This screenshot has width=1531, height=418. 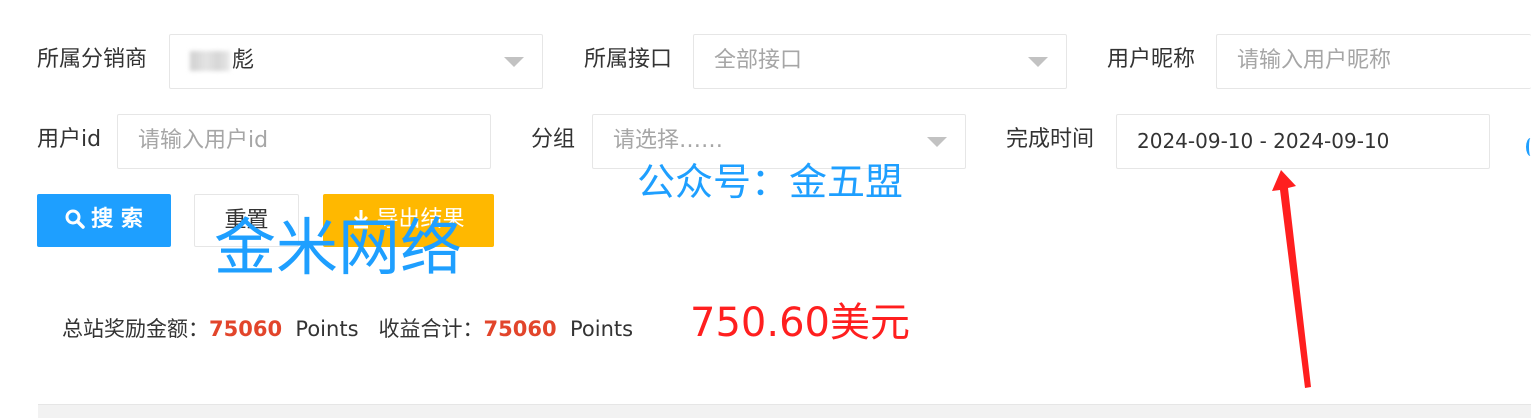 What do you see at coordinates (75, 219) in the screenshot?
I see `search-icon` at bounding box center [75, 219].